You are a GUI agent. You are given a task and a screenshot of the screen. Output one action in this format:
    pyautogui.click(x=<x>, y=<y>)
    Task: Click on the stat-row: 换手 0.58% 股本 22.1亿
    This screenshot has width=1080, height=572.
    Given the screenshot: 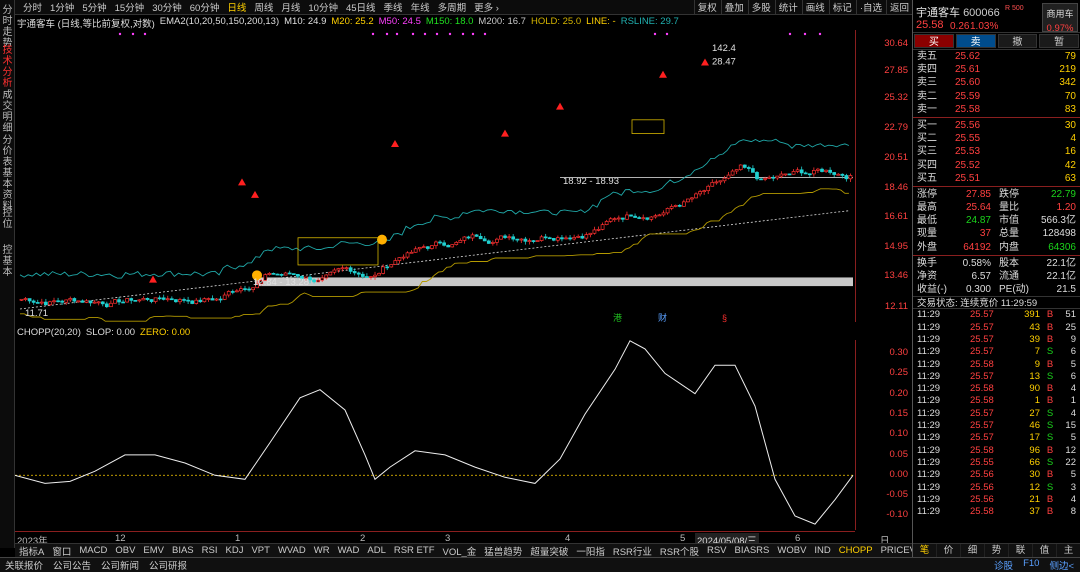 What is the action you would take?
    pyautogui.click(x=996, y=263)
    